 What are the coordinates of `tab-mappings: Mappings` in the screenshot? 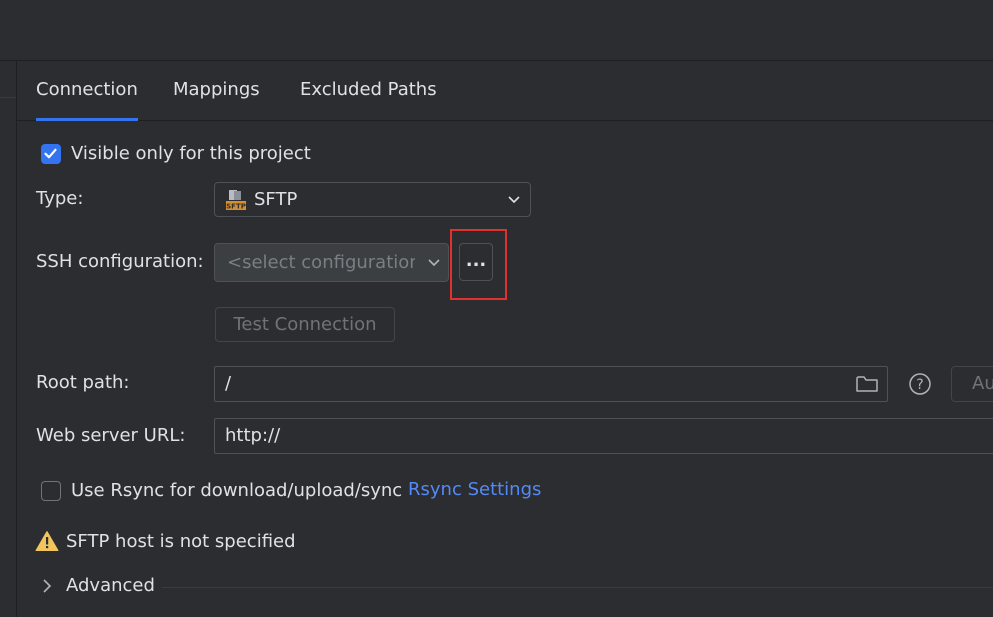 It's located at (216, 90).